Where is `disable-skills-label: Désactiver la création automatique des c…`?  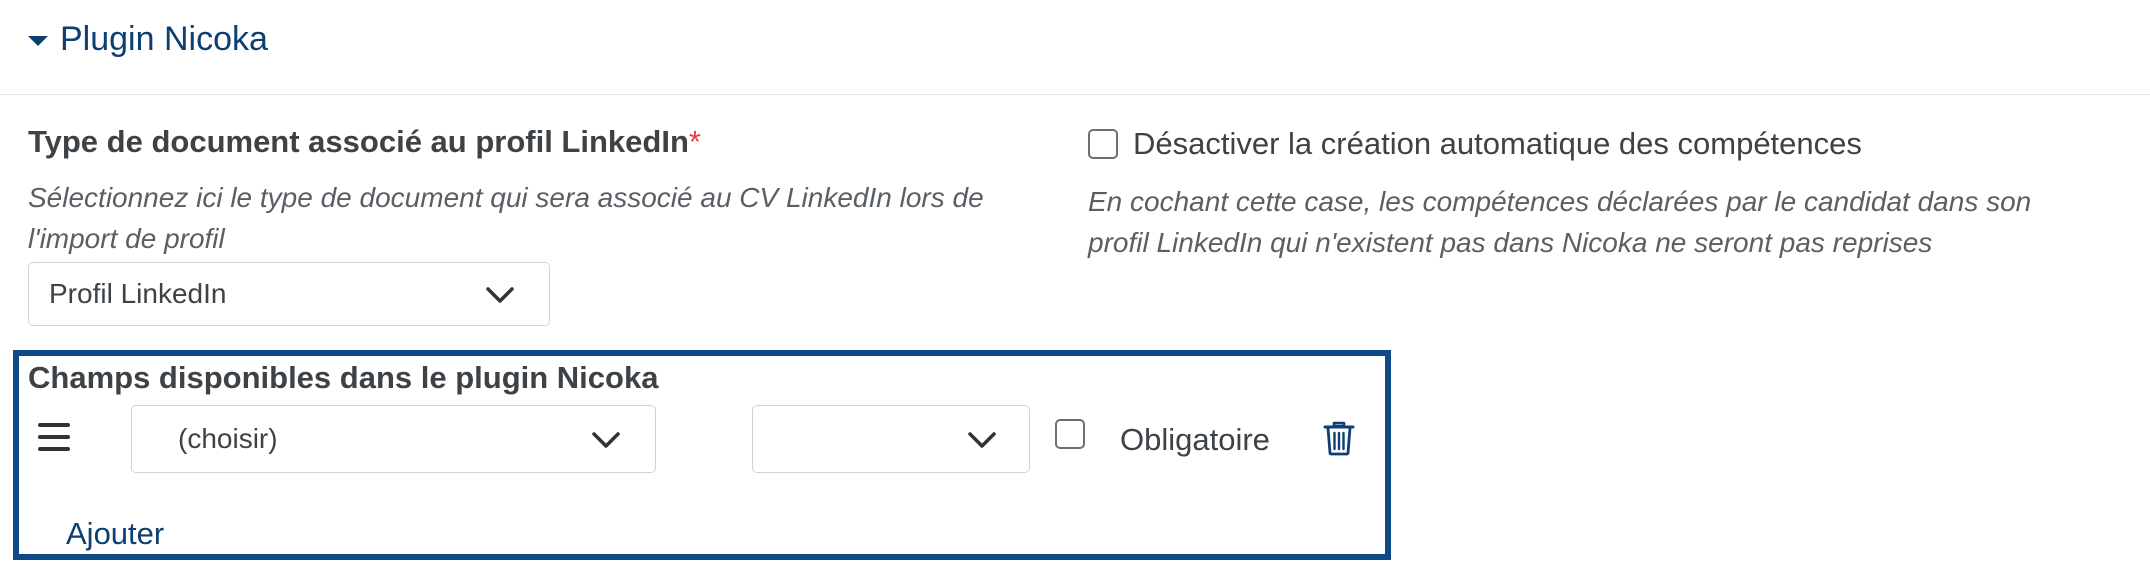 disable-skills-label: Désactiver la création automatique des c… is located at coordinates (1497, 143).